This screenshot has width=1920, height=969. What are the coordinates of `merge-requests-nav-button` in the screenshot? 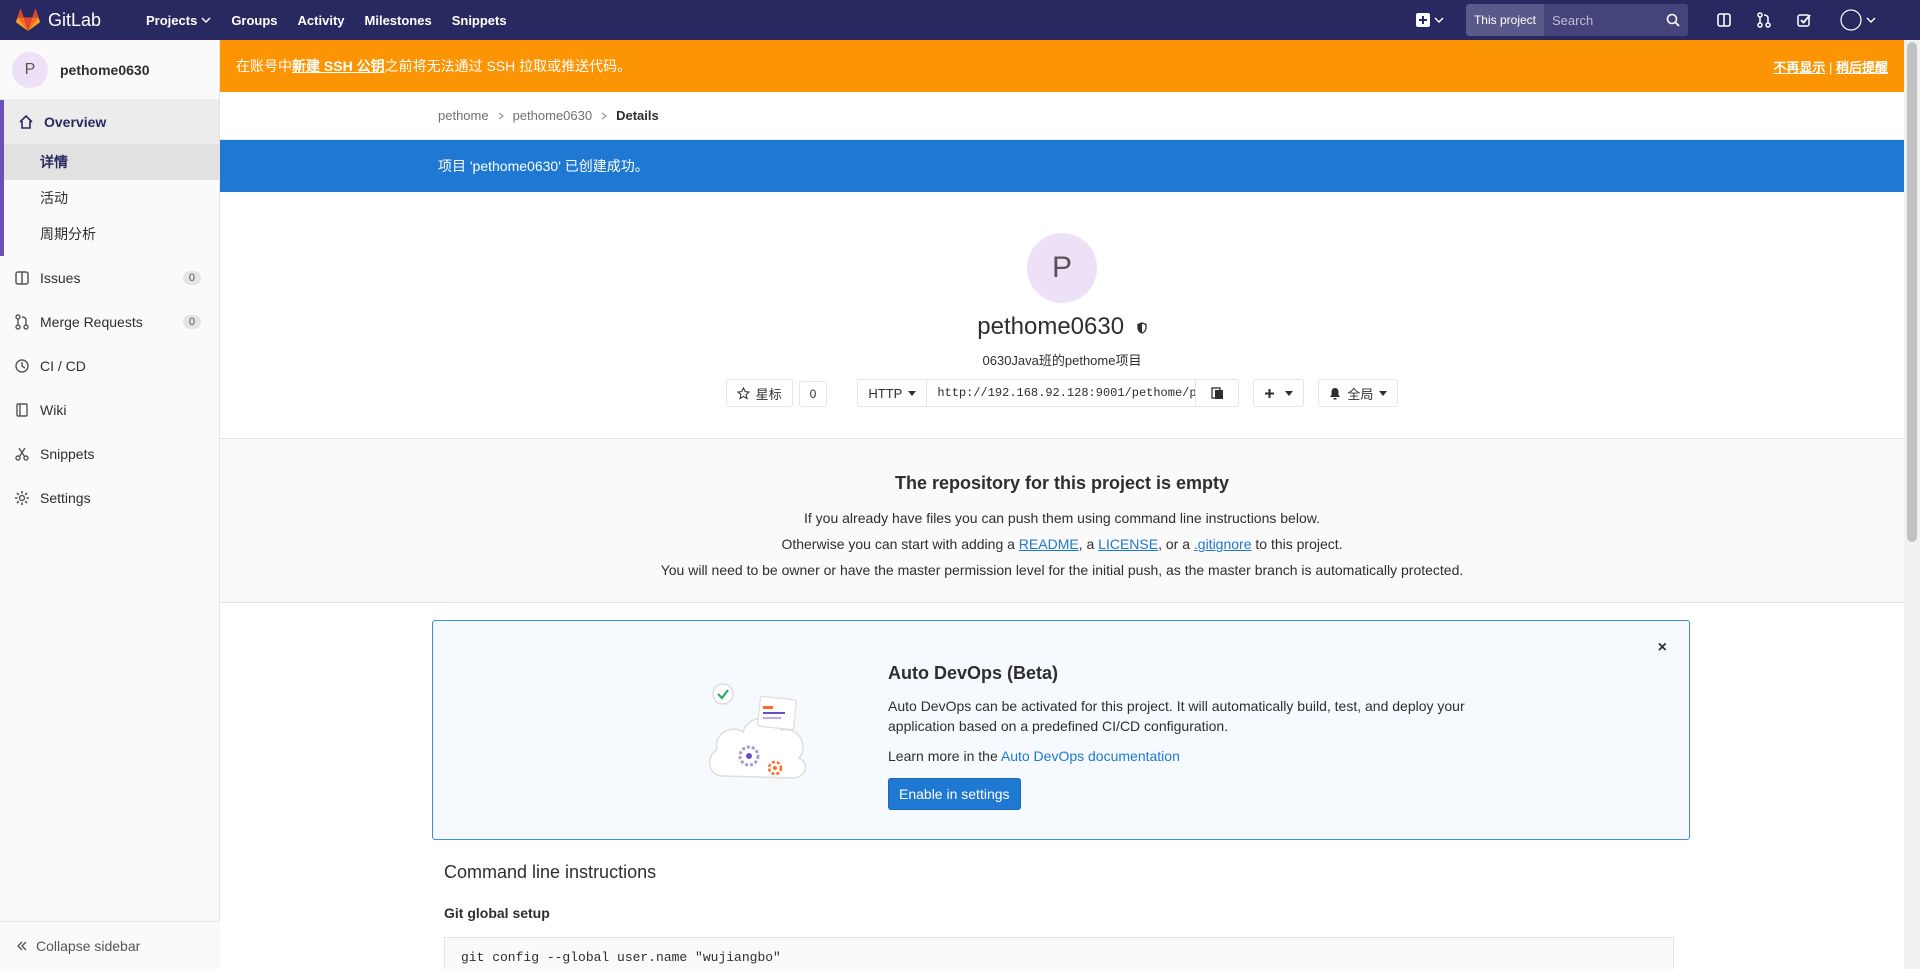 It's located at (1764, 20).